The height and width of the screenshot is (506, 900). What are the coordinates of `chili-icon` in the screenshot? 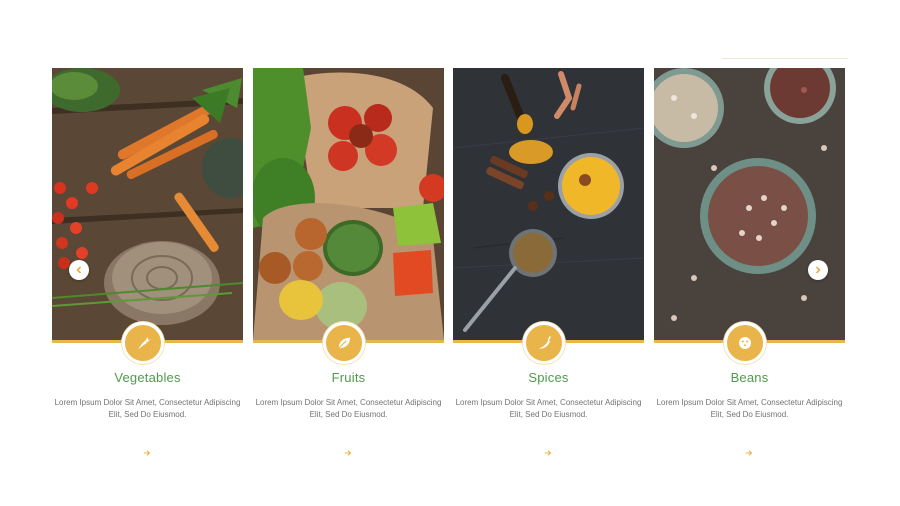 It's located at (544, 343).